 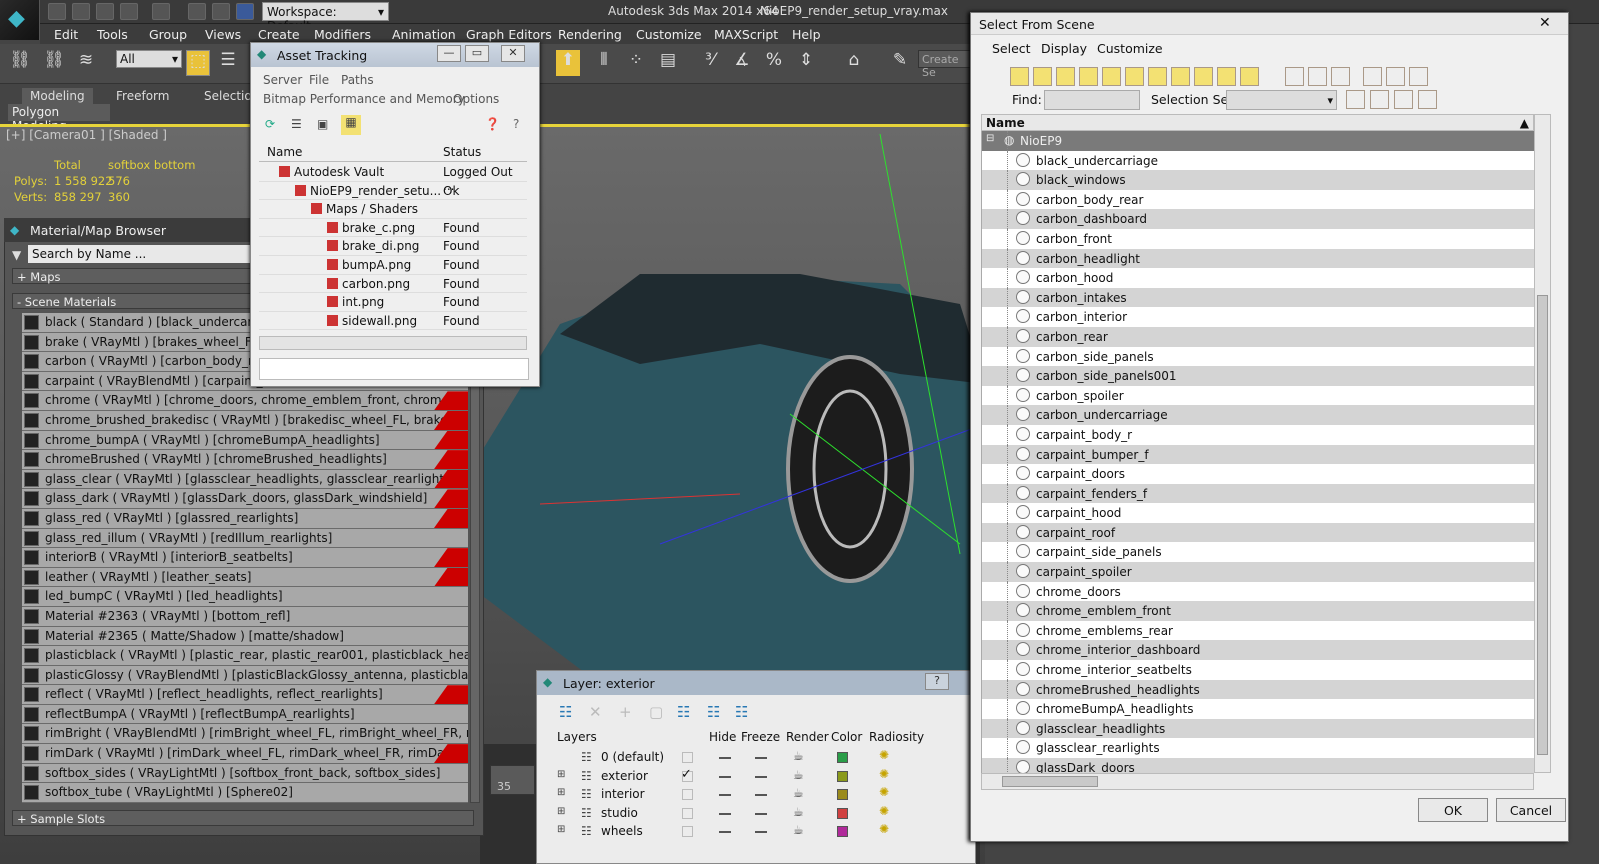 I want to click on list-view-icon: ☰, so click(x=296, y=124).